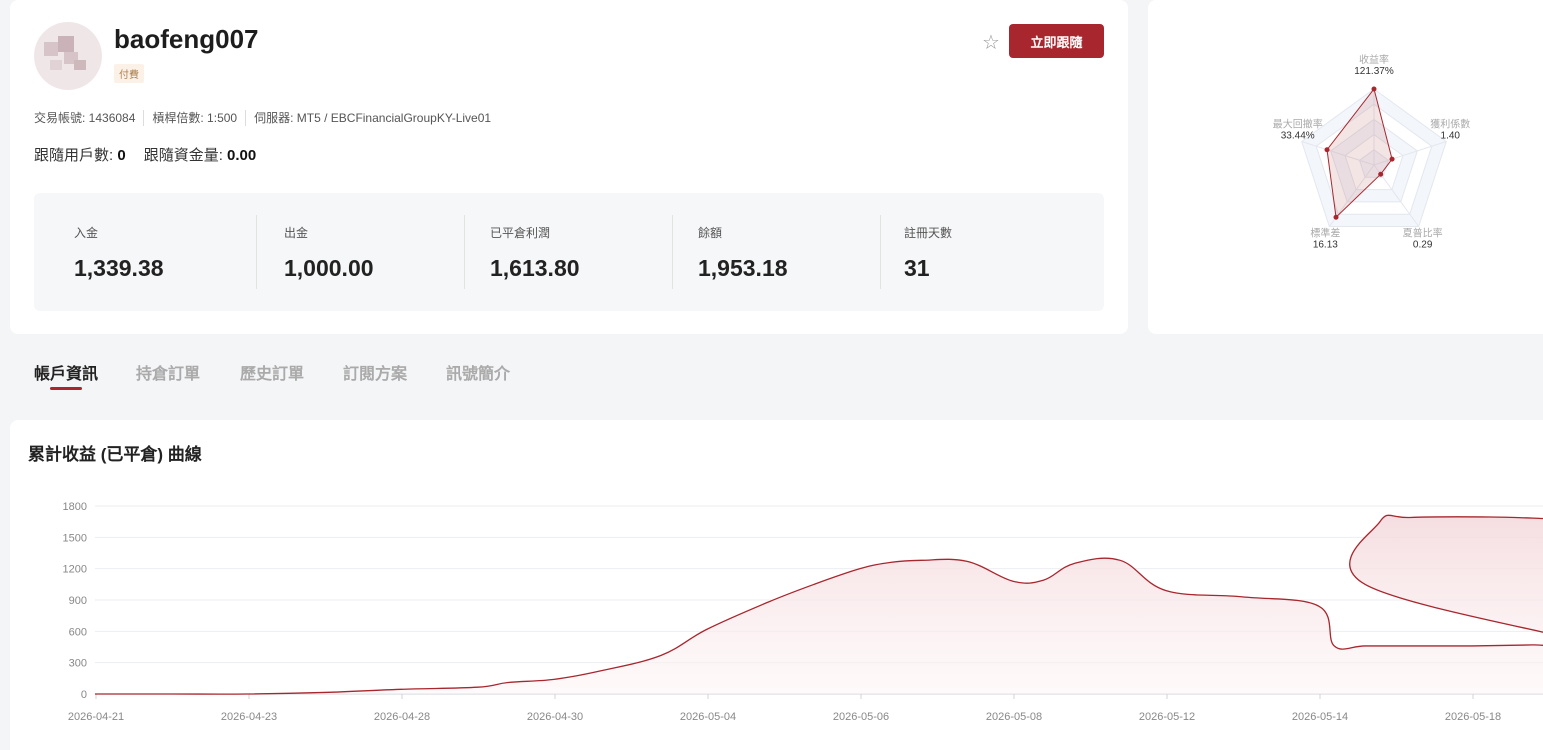  What do you see at coordinates (78, 632) in the screenshot?
I see `y-tick-label: 600` at bounding box center [78, 632].